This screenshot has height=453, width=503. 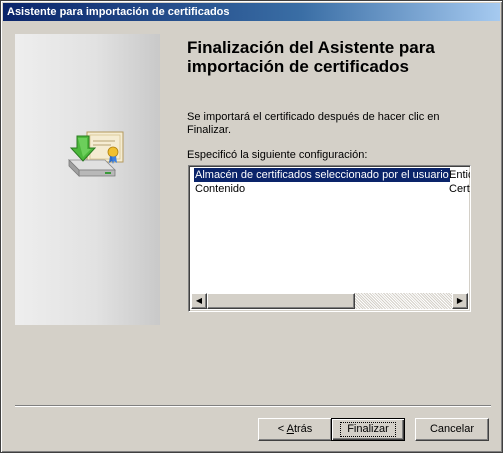 I want to click on list-item: Contenido Certi, so click(x=330, y=189).